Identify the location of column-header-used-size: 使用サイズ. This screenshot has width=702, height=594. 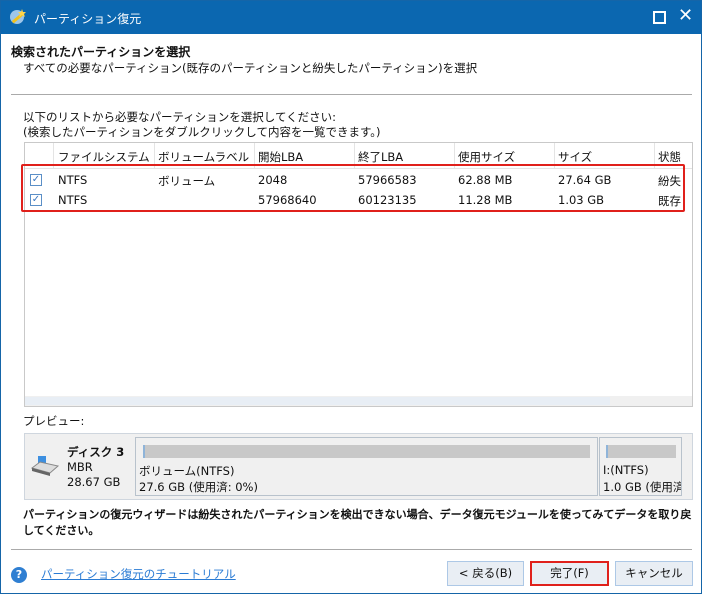
(486, 157).